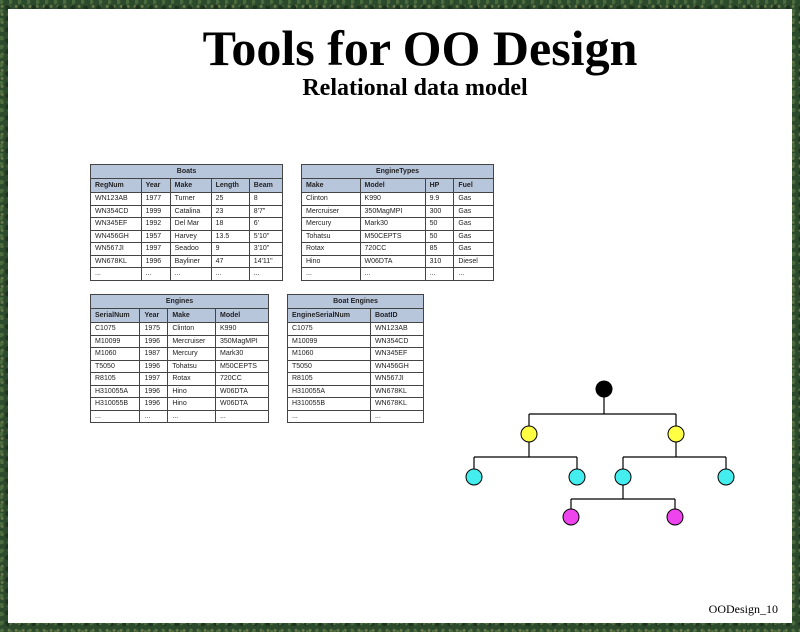 Image resolution: width=800 pixels, height=632 pixels. What do you see at coordinates (604, 389) in the screenshot?
I see `root-node` at bounding box center [604, 389].